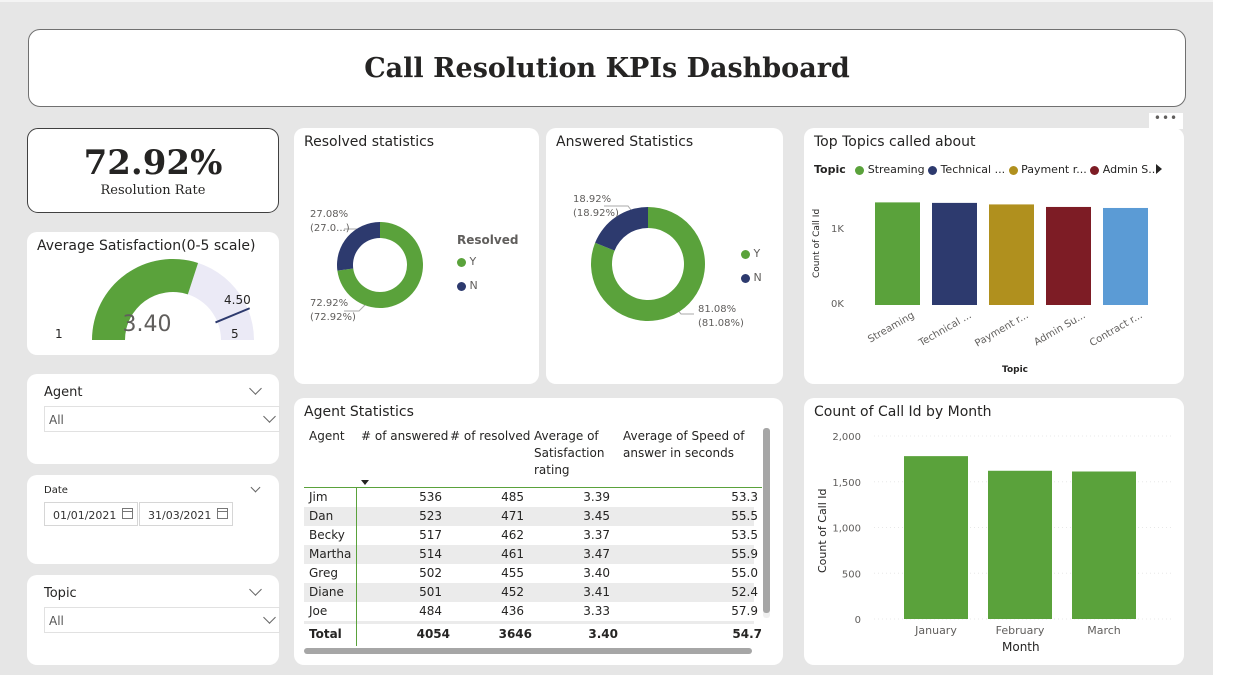  Describe the element at coordinates (356, 567) in the screenshot. I see `column-divider` at that location.